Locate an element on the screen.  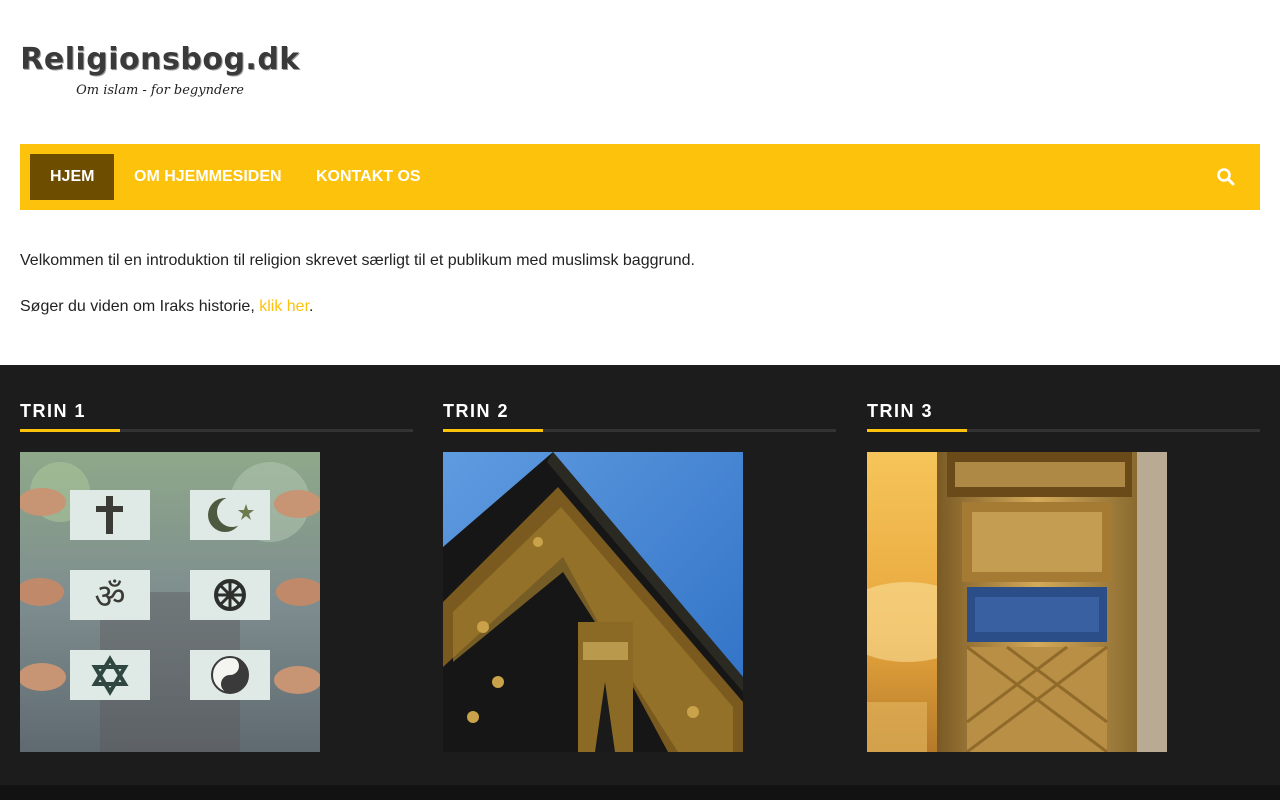
footer-strip is located at coordinates (640, 792).